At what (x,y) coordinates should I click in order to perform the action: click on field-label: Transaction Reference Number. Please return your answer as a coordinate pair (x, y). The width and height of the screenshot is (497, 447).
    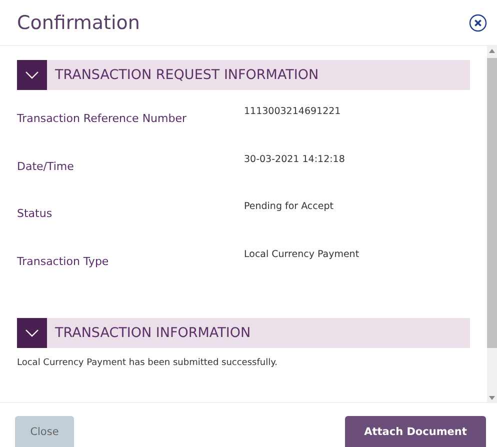
    Looking at the image, I should click on (102, 119).